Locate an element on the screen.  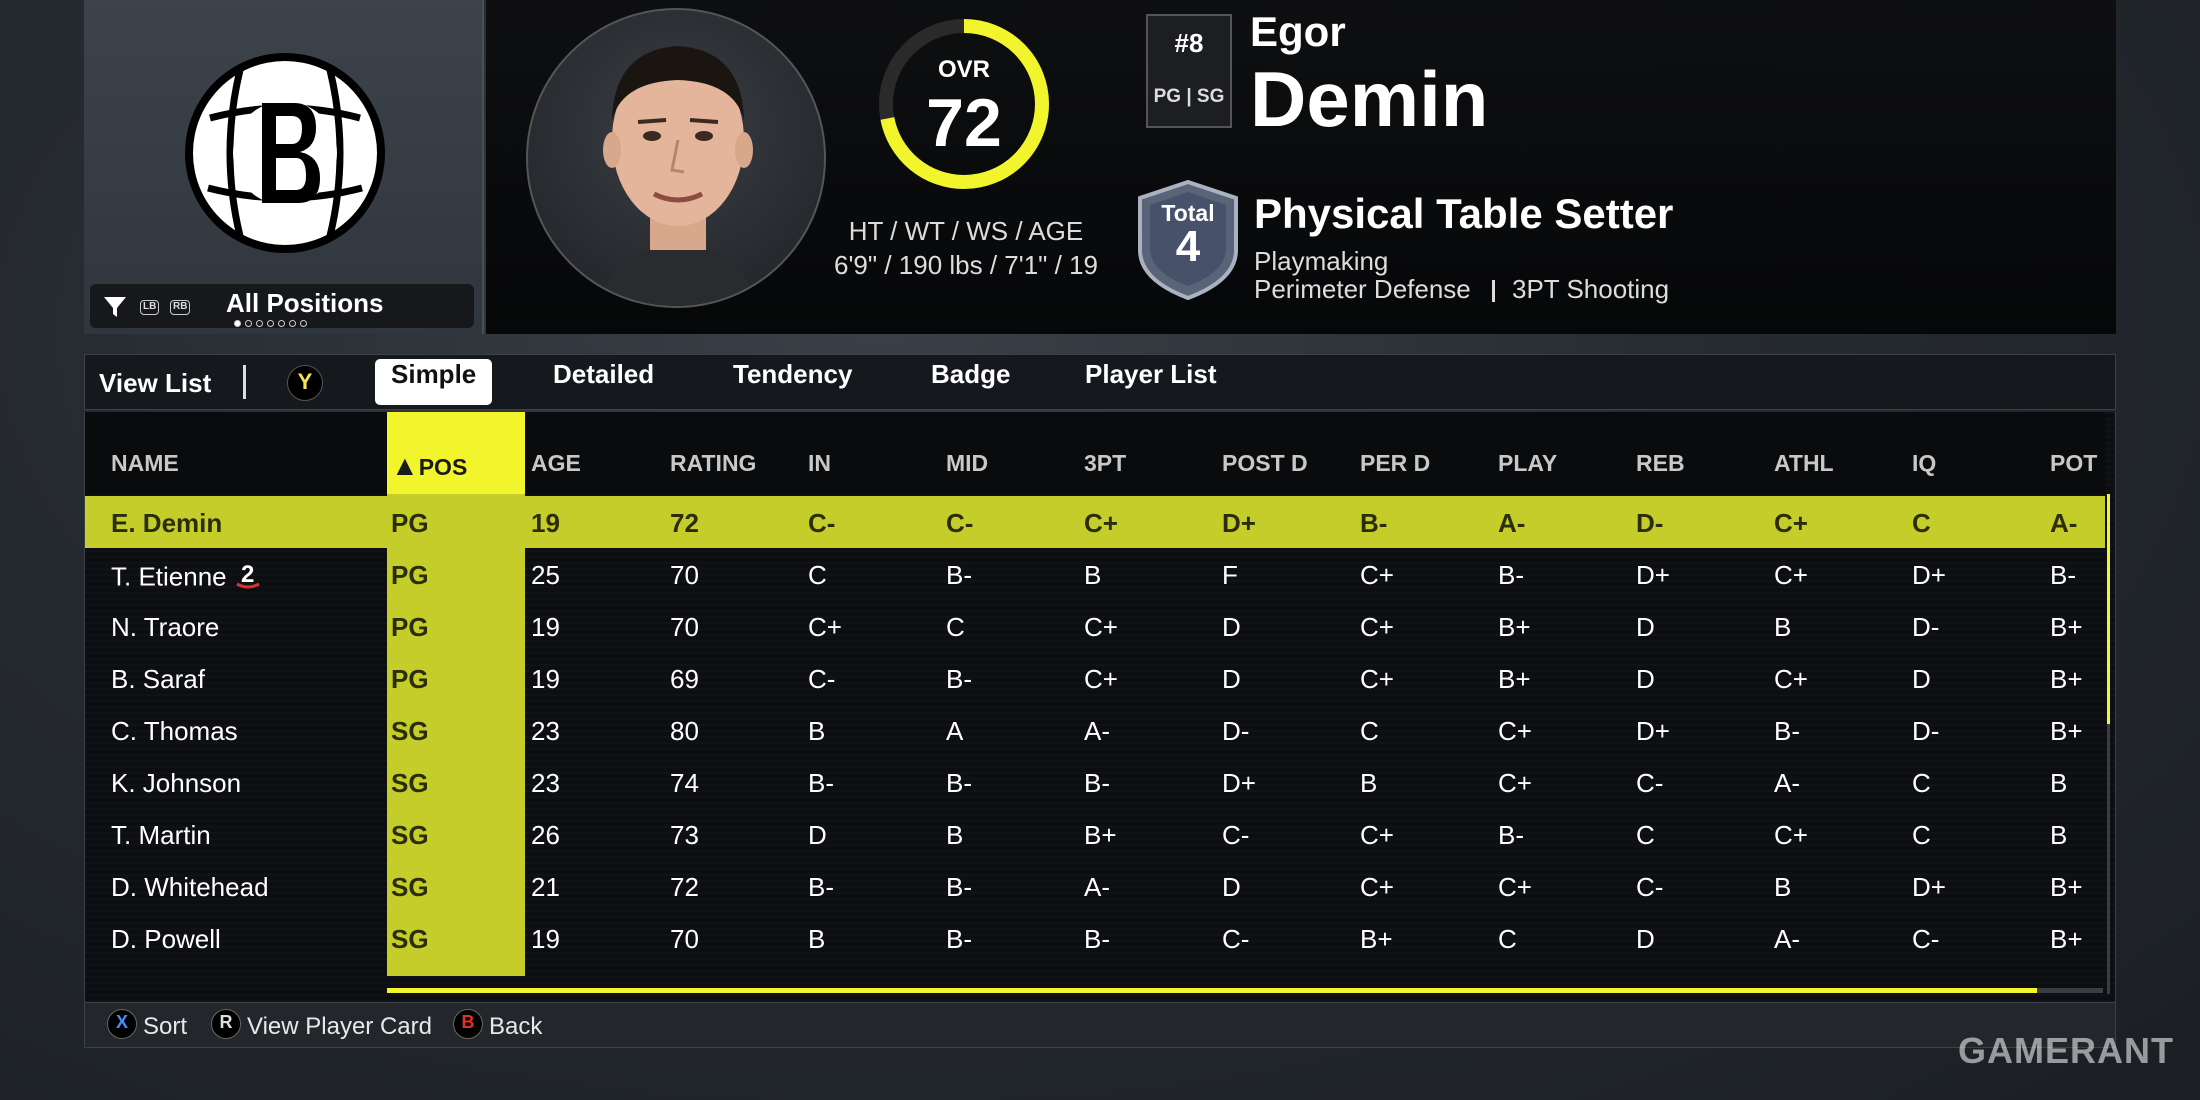
table-row: T. Martin SG 26 73 D B B+ C- C+ B- C C+ C B is located at coordinates (1095, 834).